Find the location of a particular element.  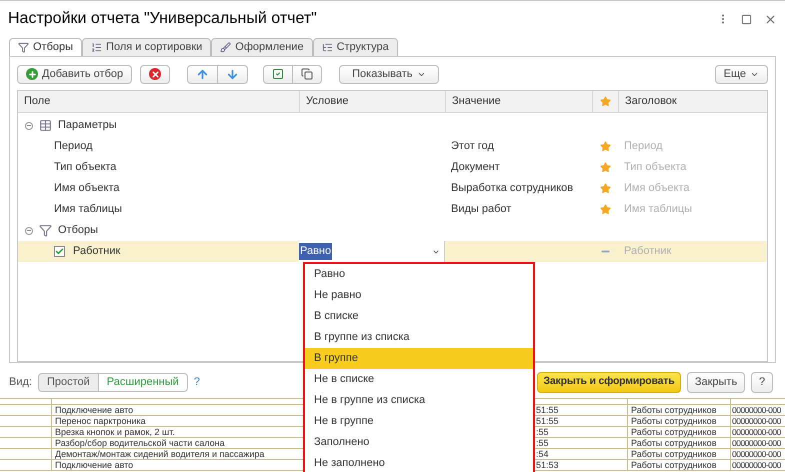

report-cell: Перенос парктроника is located at coordinates (100, 421).